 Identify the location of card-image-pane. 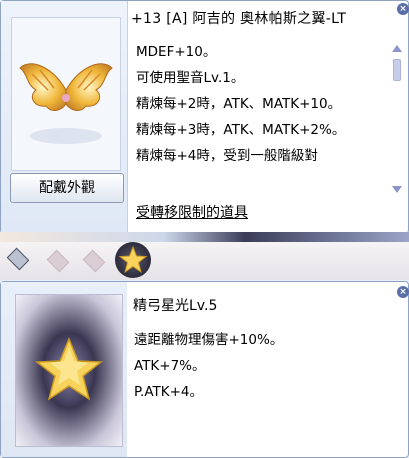
(64, 369).